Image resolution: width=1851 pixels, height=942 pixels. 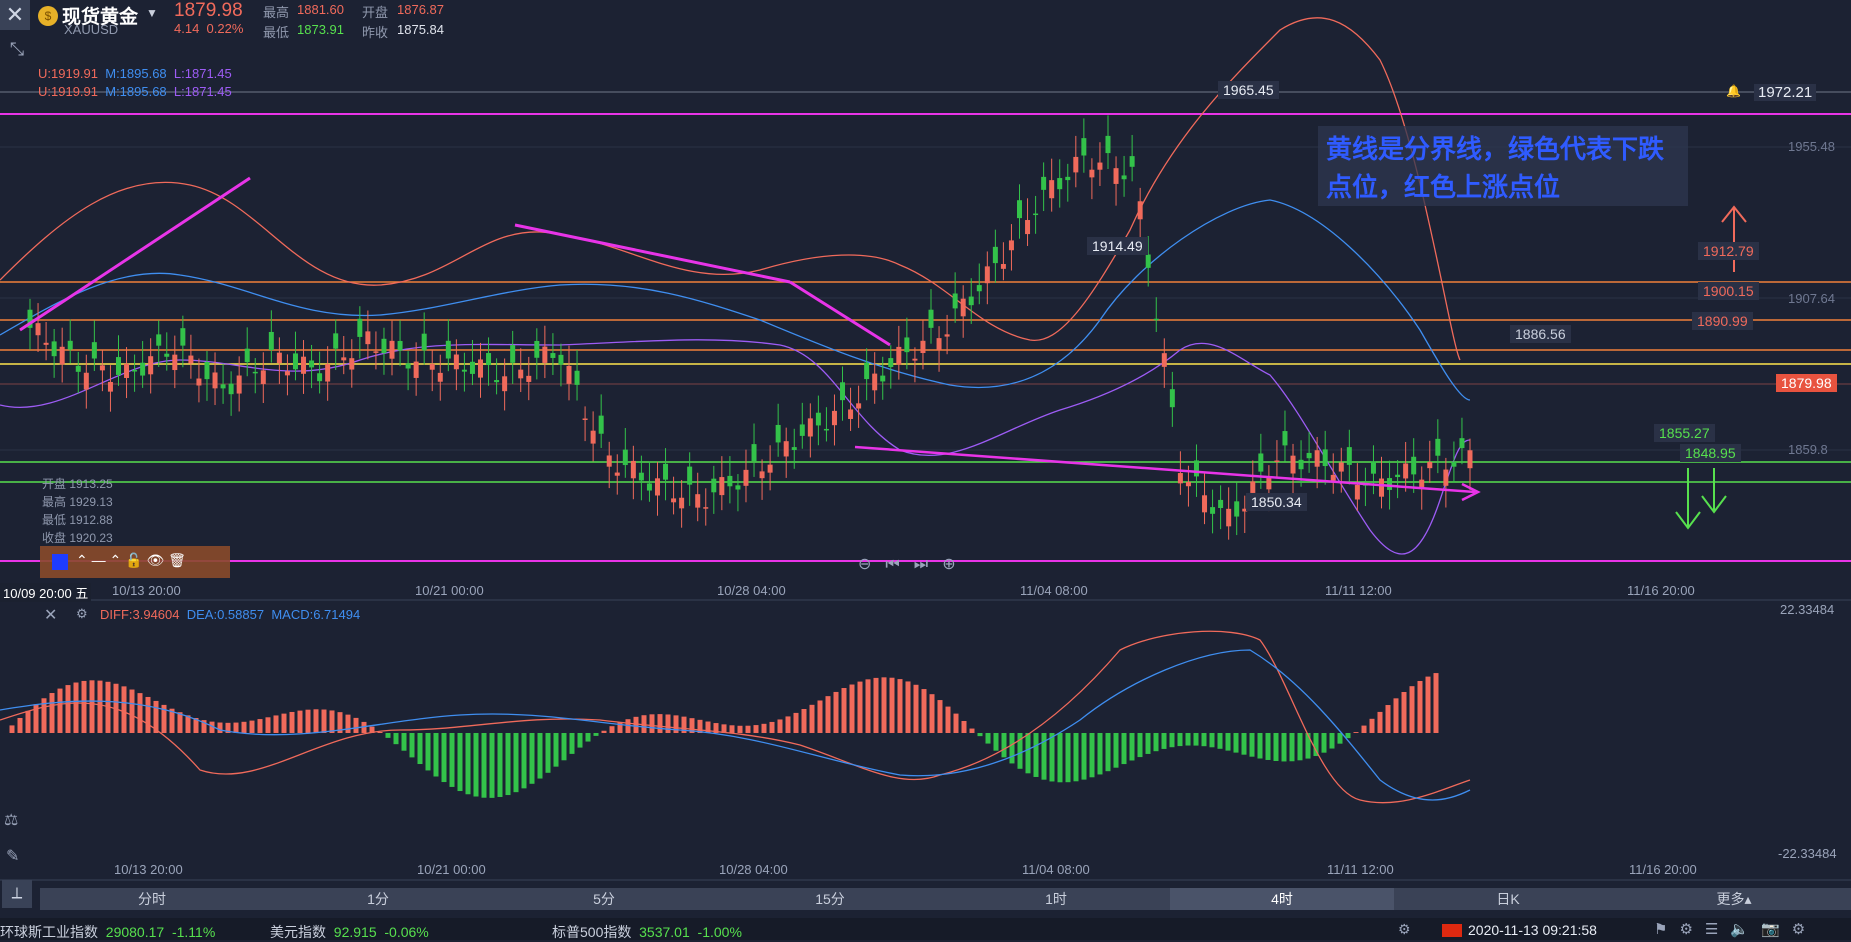 I want to click on tab-1min: 1分, so click(x=378, y=899).